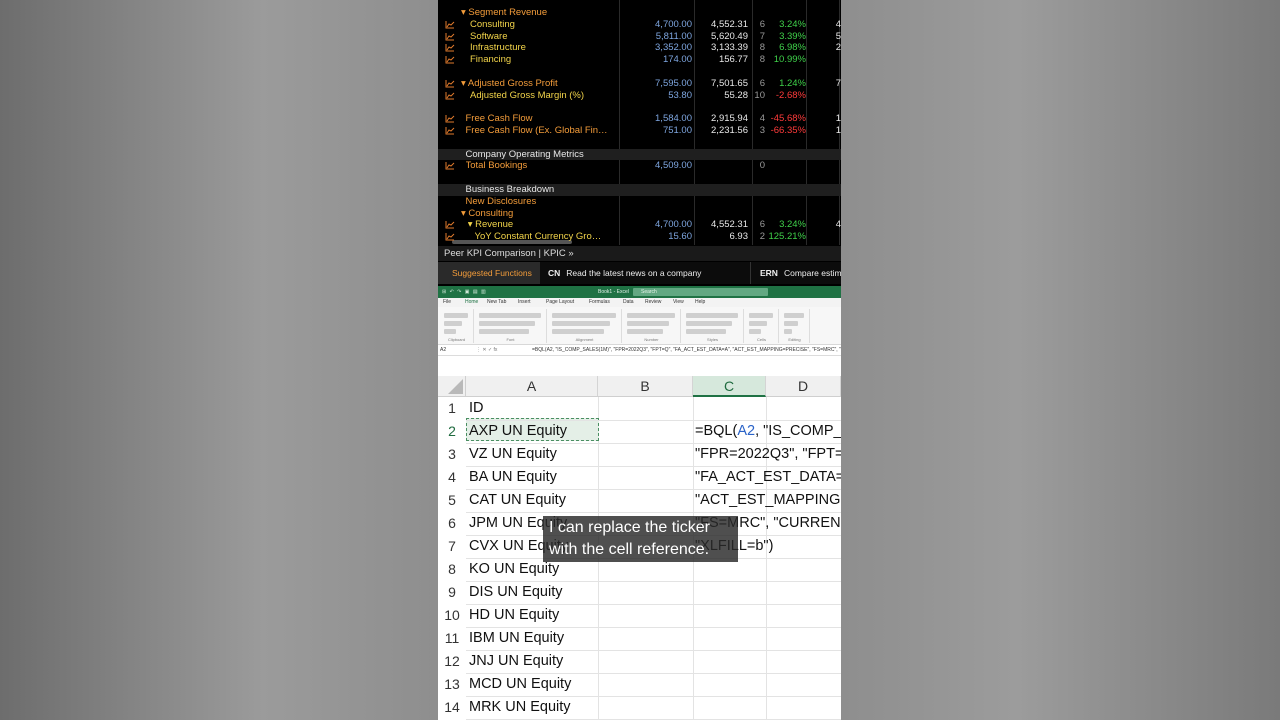 This screenshot has width=1280, height=720. I want to click on cell-a10: HD UN Equity, so click(514, 615).